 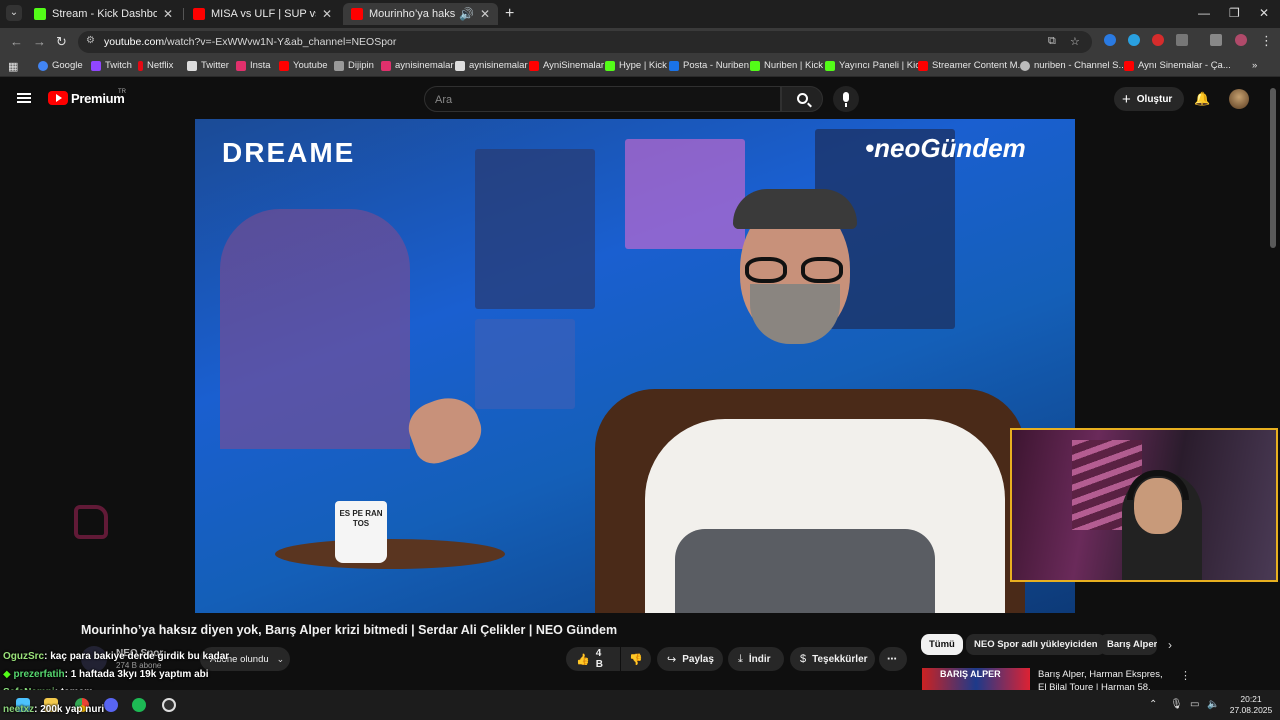 What do you see at coordinates (1128, 644) in the screenshot?
I see `chip-baris-alper: Barış Alper` at bounding box center [1128, 644].